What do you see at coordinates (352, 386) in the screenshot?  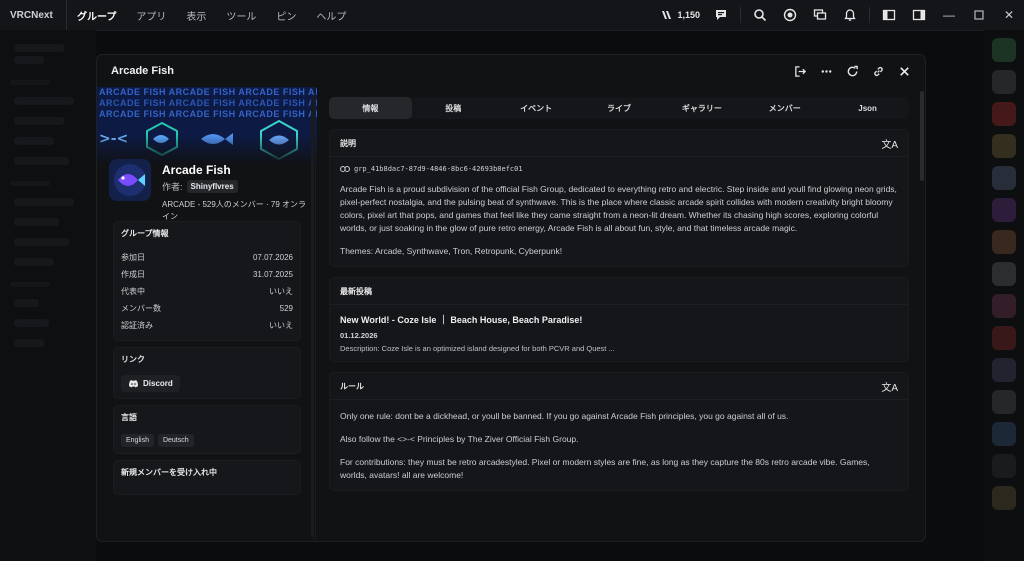 I see `rules-title: ルール` at bounding box center [352, 386].